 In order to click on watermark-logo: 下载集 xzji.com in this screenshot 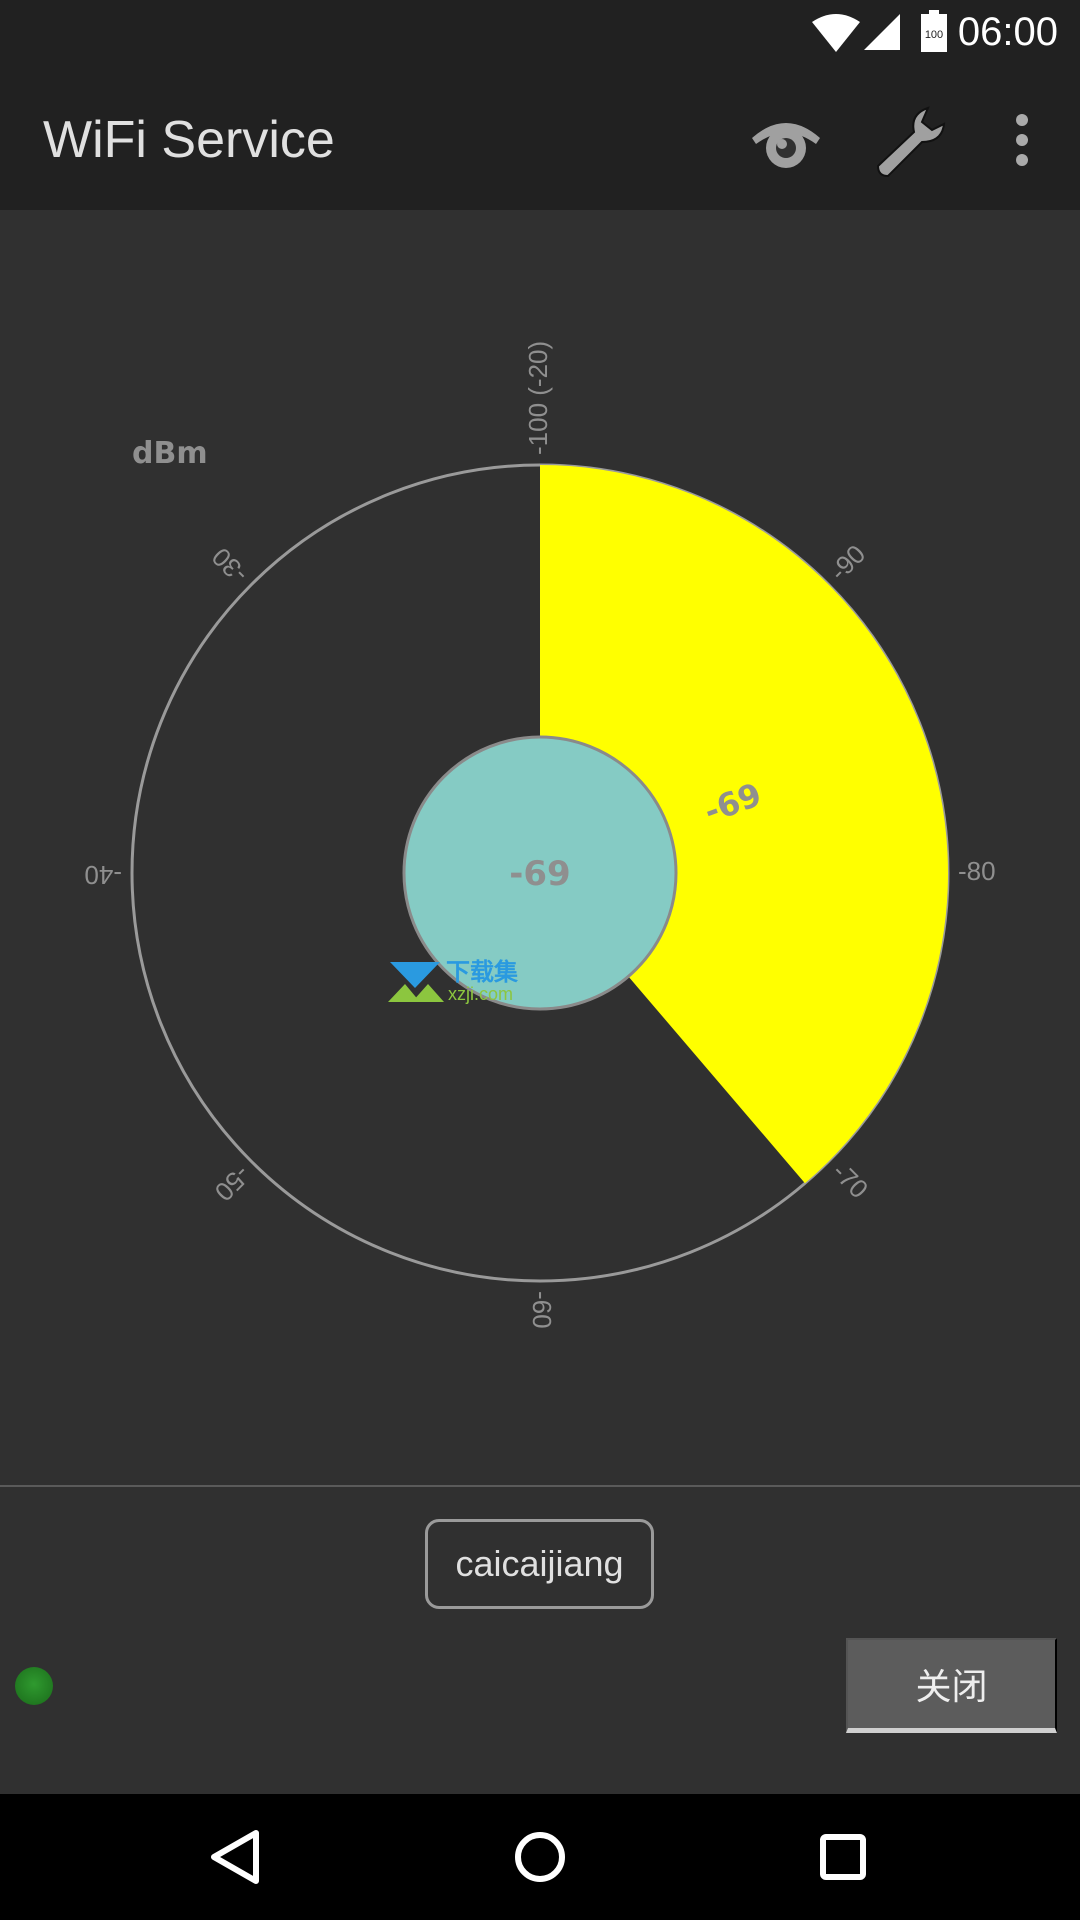, I will do `click(453, 981)`.